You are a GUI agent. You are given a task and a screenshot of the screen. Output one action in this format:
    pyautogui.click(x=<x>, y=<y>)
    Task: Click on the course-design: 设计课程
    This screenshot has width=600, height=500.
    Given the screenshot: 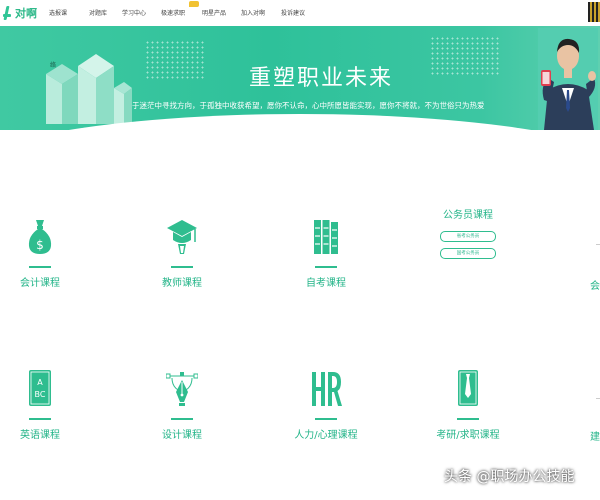 What is the action you would take?
    pyautogui.click(x=182, y=404)
    